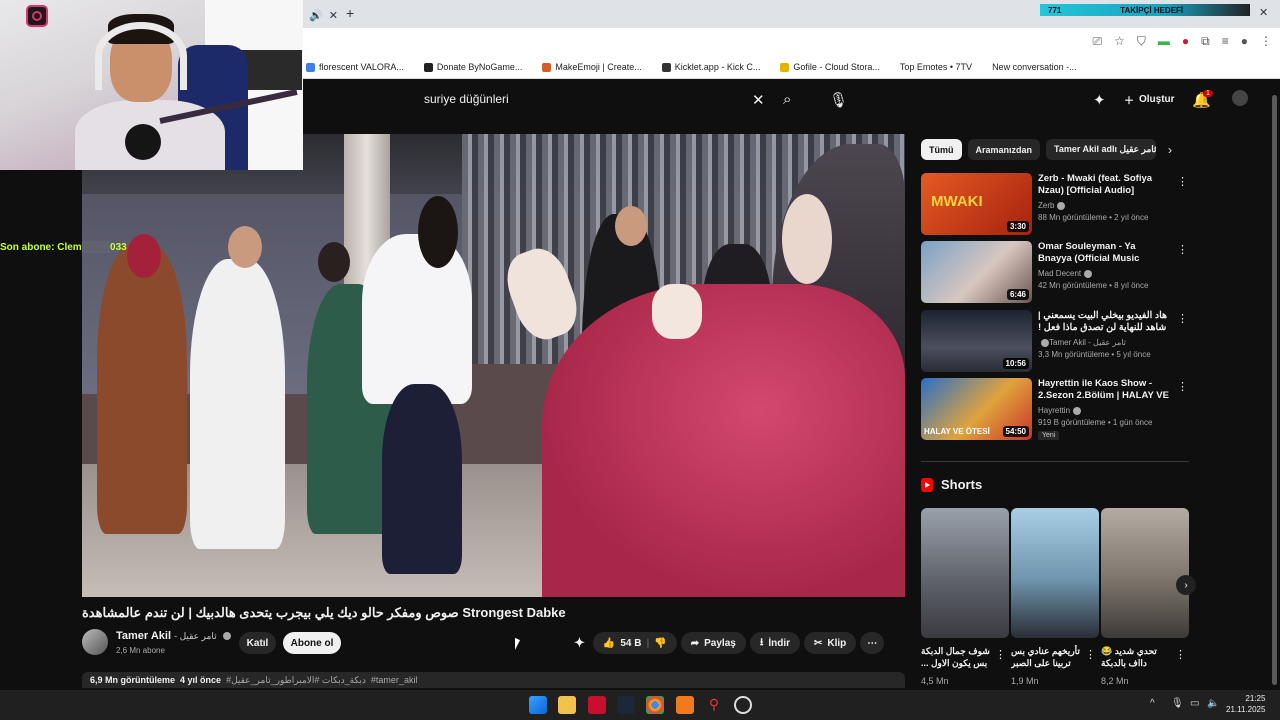 Image resolution: width=1280 pixels, height=720 pixels. I want to click on chrome-icon, so click(655, 705).